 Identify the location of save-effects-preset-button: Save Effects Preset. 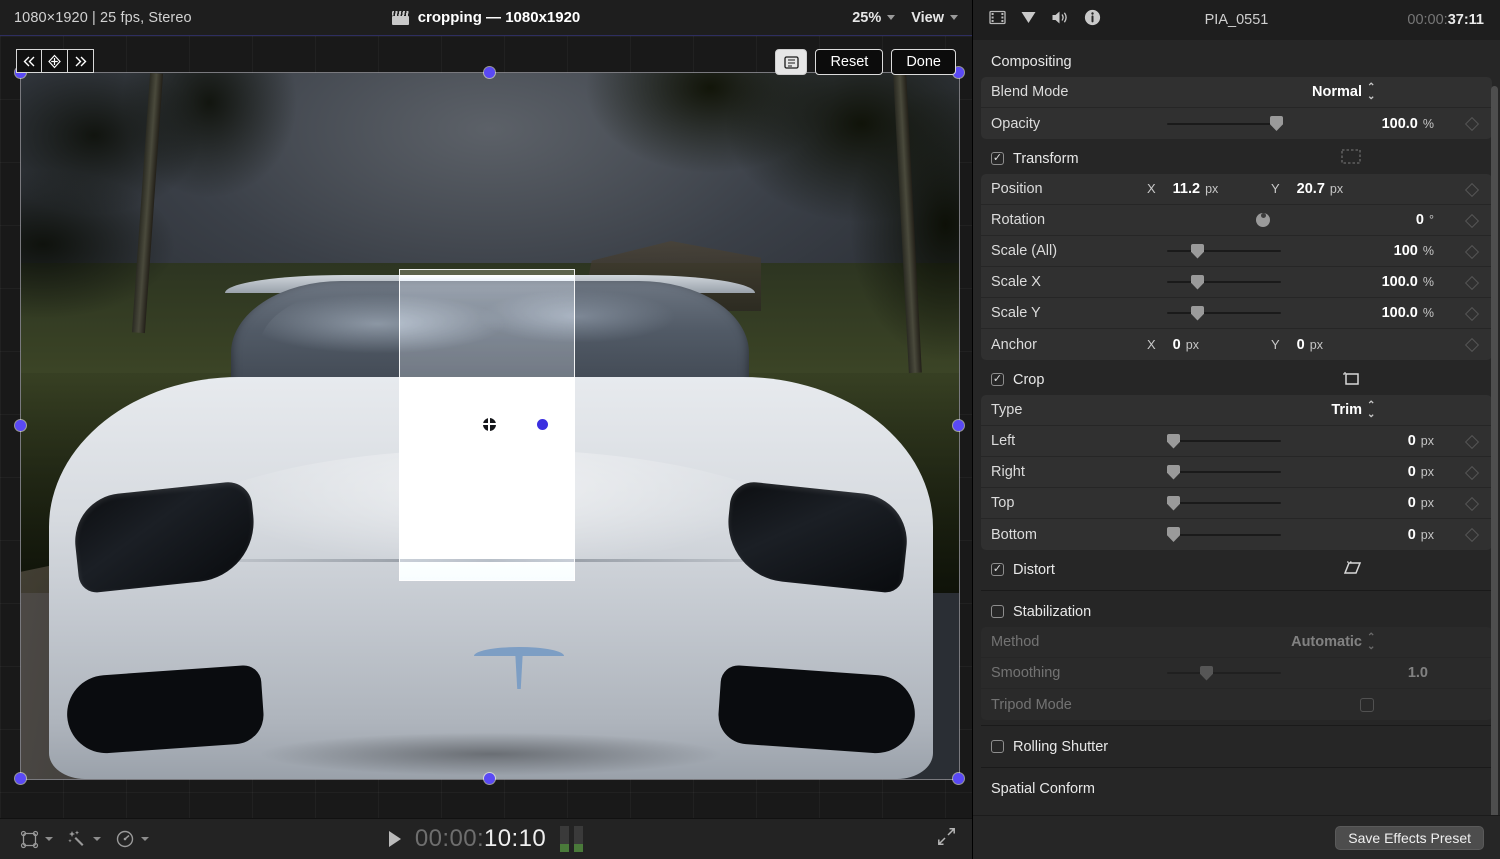
(1409, 837).